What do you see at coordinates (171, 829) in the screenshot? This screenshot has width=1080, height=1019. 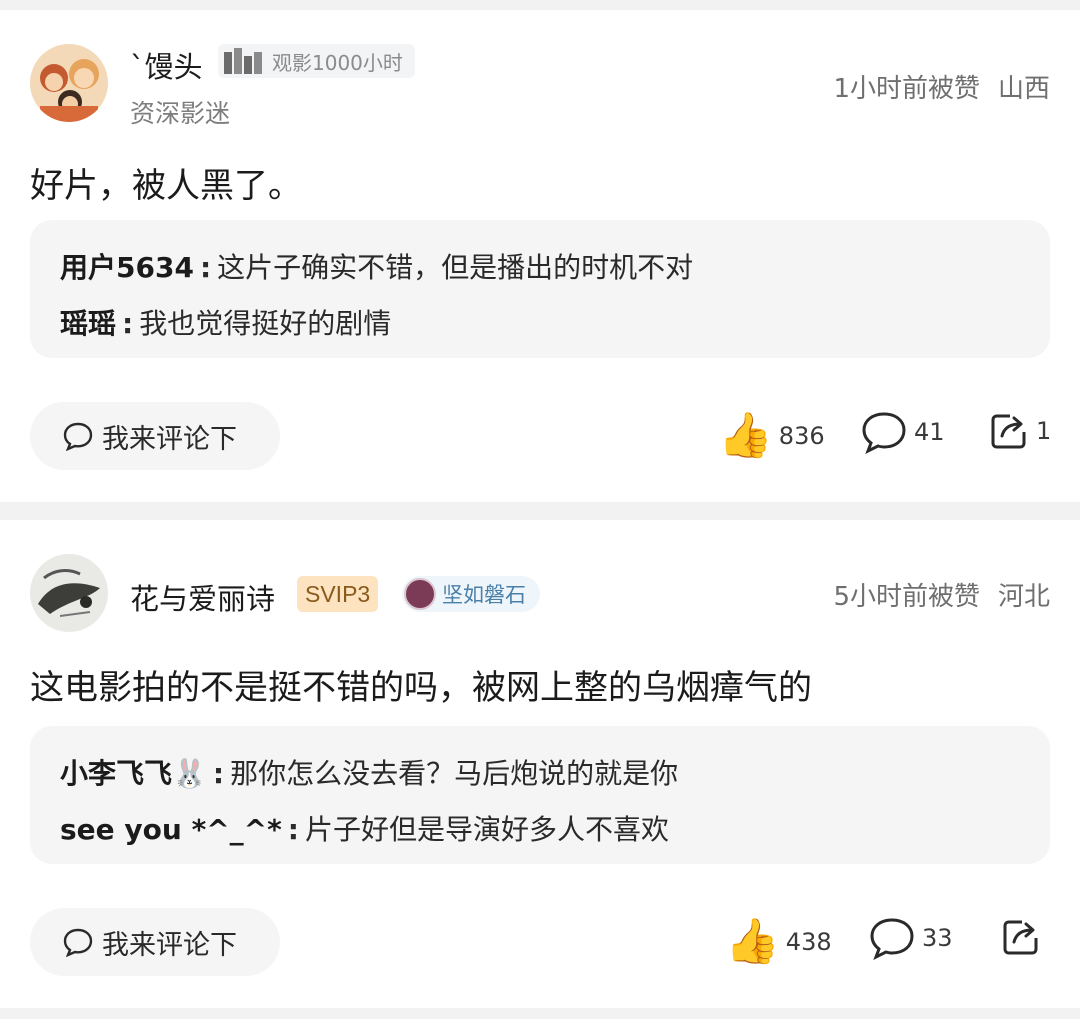 I see `reply-author: see you *^_^*` at bounding box center [171, 829].